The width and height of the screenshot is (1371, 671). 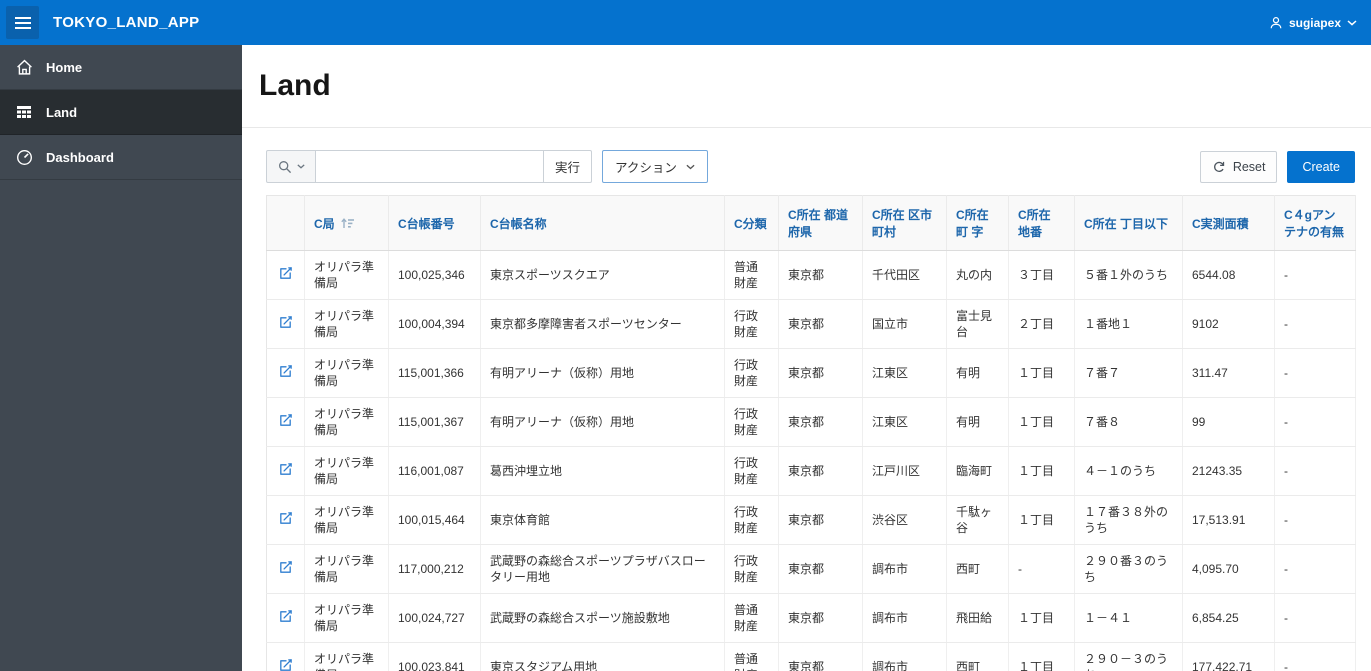 What do you see at coordinates (434, 618) in the screenshot?
I see `table-cell: 100,024,727` at bounding box center [434, 618].